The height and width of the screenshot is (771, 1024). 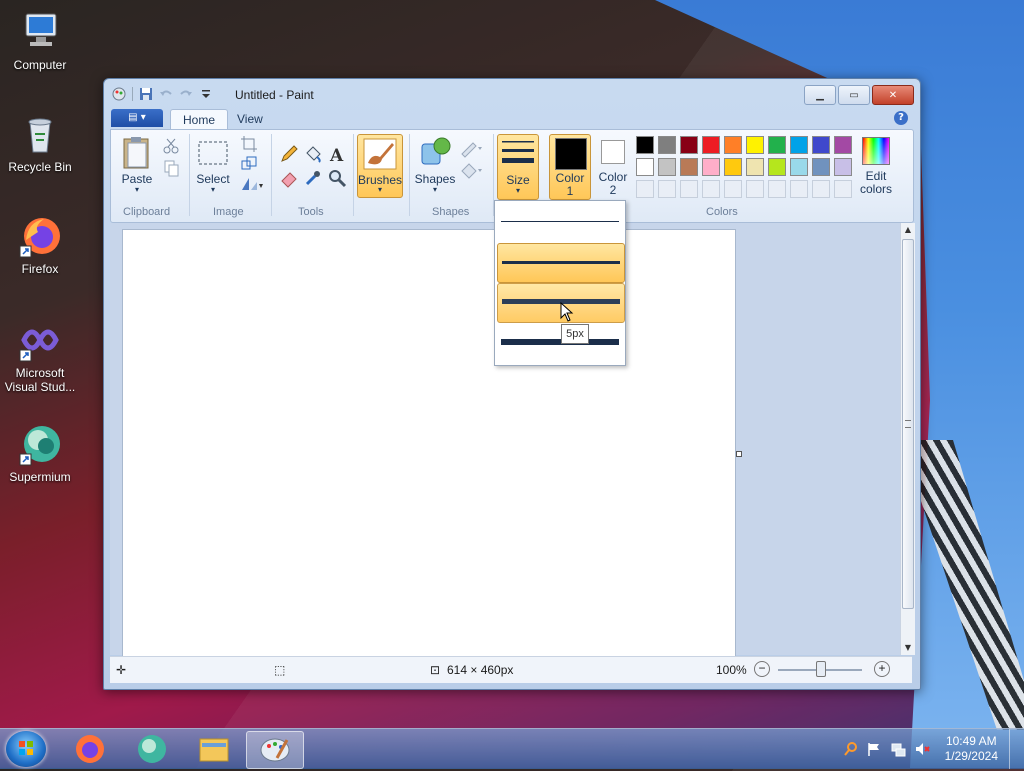 I want to click on redo-icon, so click(x=186, y=94).